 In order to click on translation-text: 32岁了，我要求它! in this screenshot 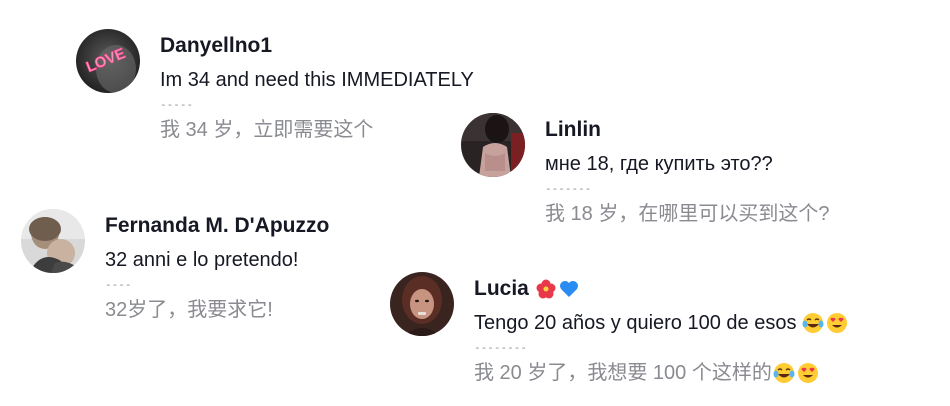, I will do `click(189, 310)`.